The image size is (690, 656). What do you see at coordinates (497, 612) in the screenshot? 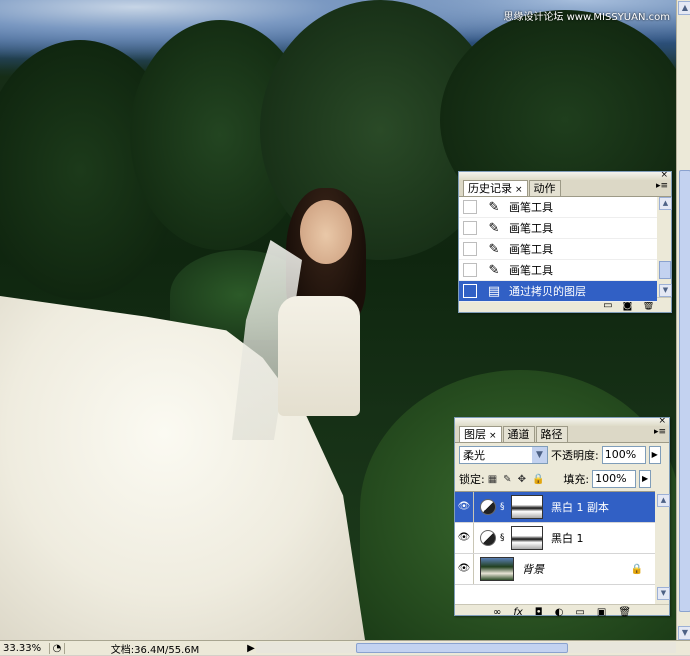
I see `link-icon: ∞` at bounding box center [497, 612].